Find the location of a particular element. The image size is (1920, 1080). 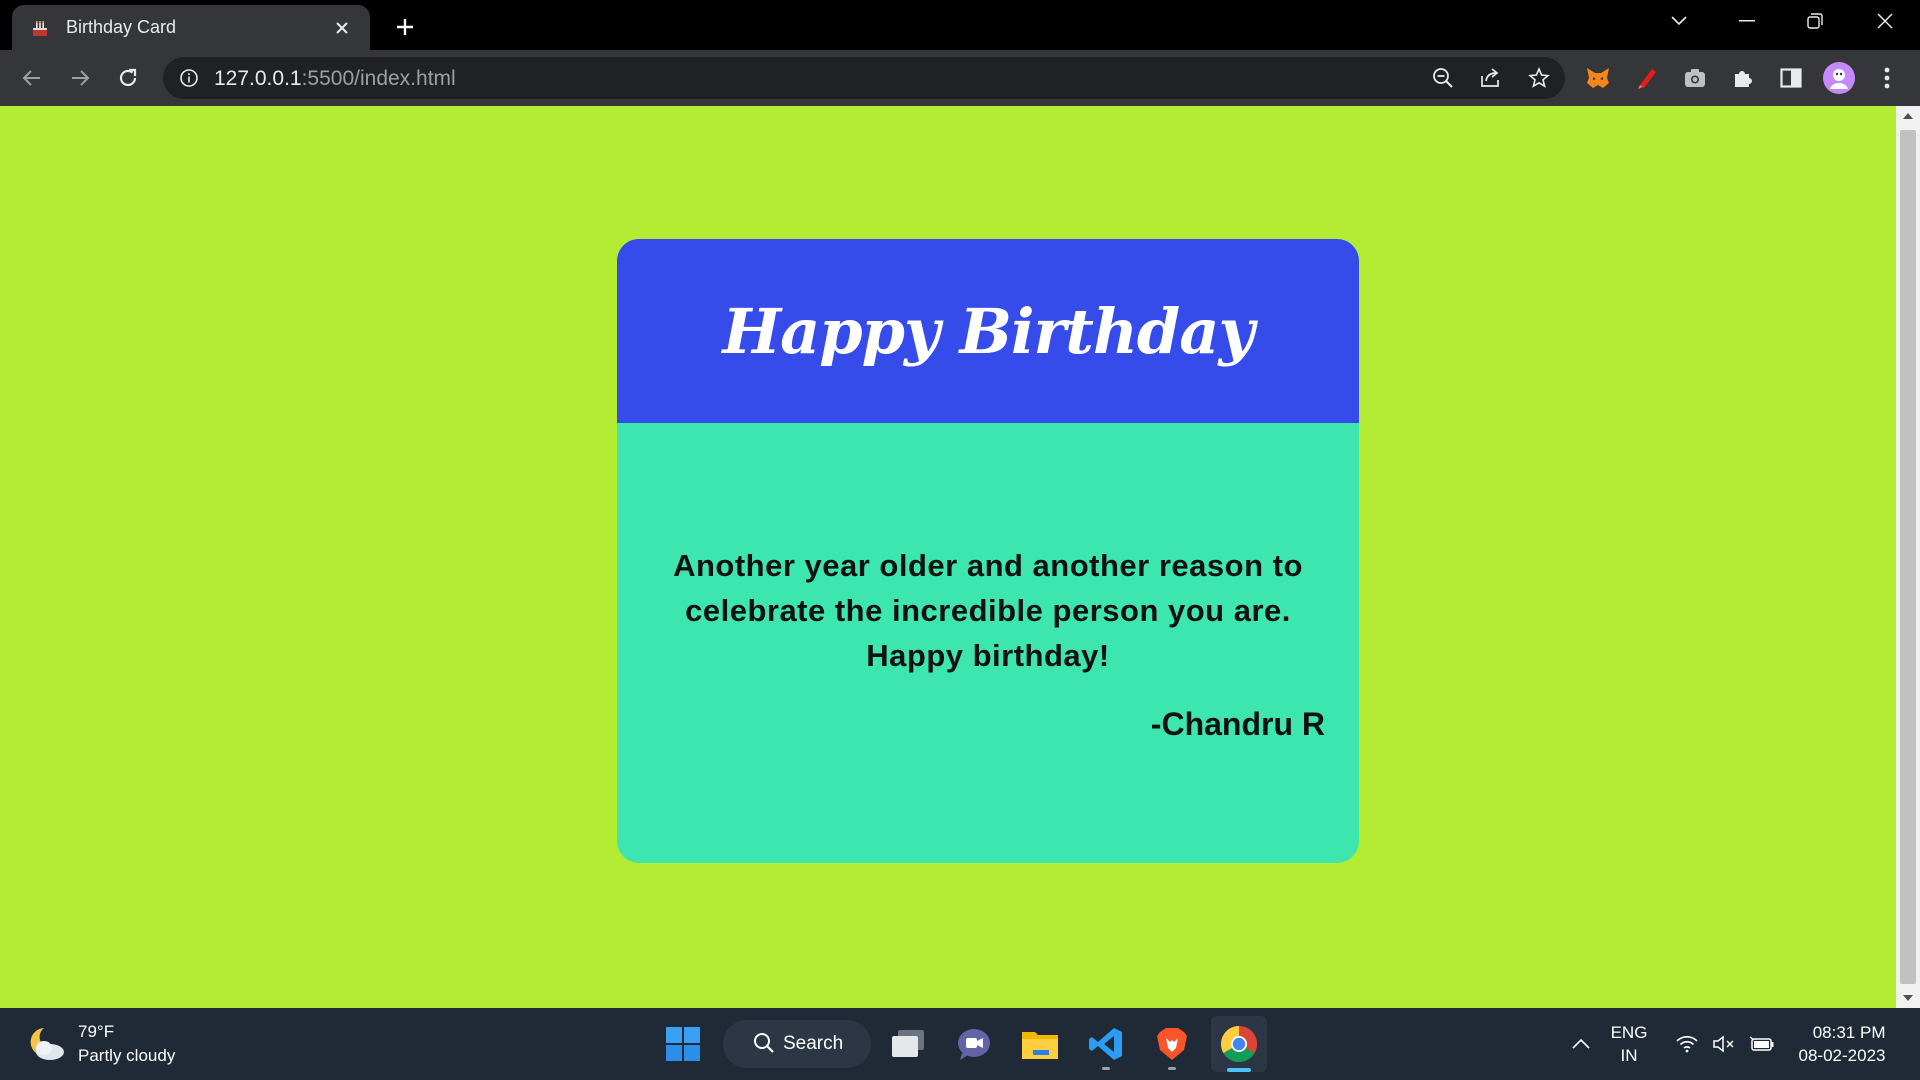

url-path: :5500/index.html is located at coordinates (378, 78).